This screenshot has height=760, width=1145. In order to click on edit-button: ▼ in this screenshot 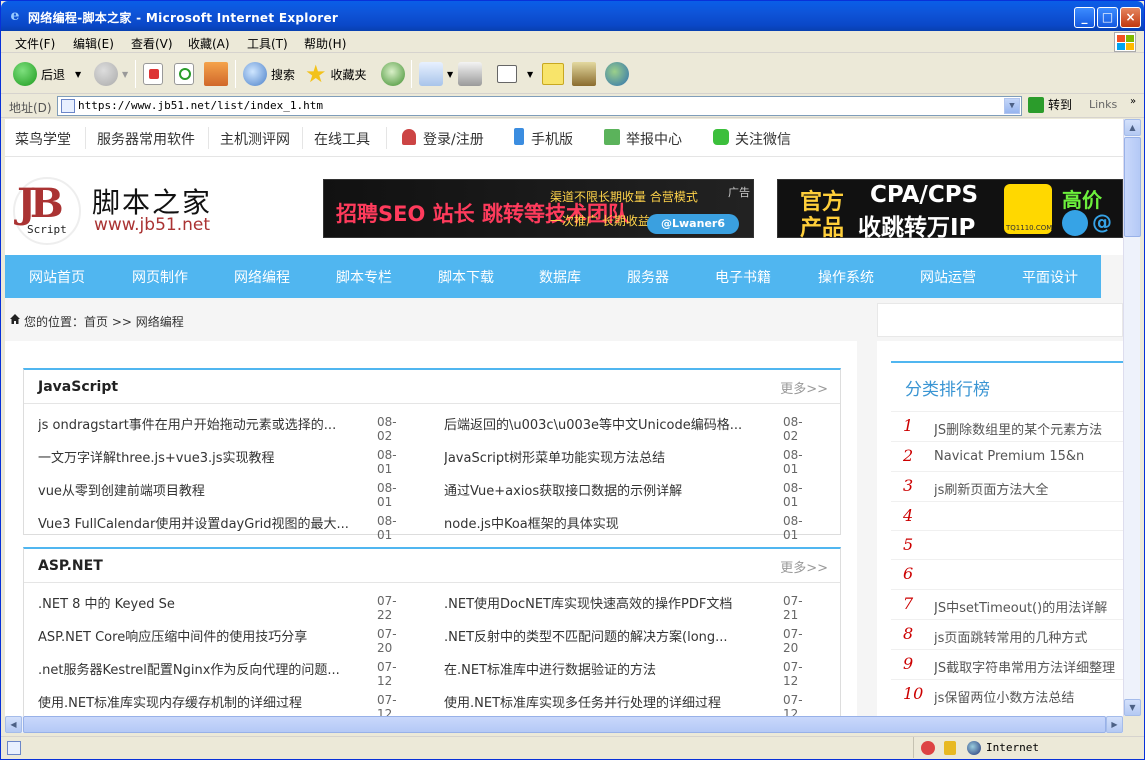, I will do `click(515, 74)`.